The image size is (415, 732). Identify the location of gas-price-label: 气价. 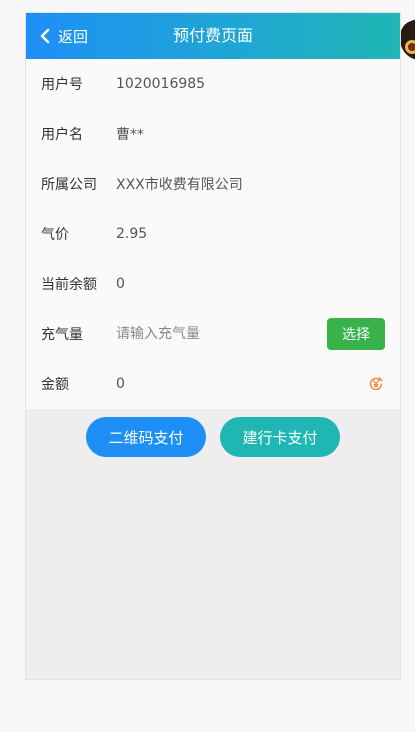
(55, 235).